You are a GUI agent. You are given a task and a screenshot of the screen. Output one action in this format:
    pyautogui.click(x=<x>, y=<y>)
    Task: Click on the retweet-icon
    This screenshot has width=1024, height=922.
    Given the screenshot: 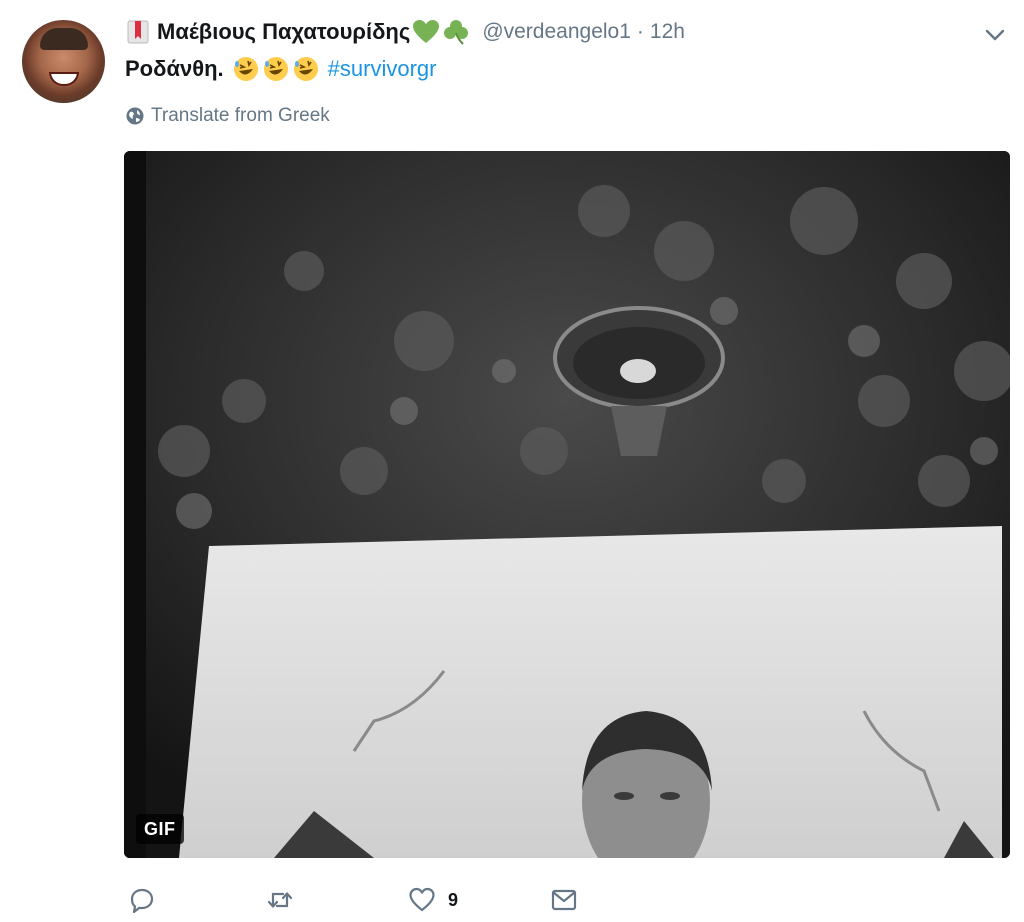 What is the action you would take?
    pyautogui.click(x=280, y=900)
    